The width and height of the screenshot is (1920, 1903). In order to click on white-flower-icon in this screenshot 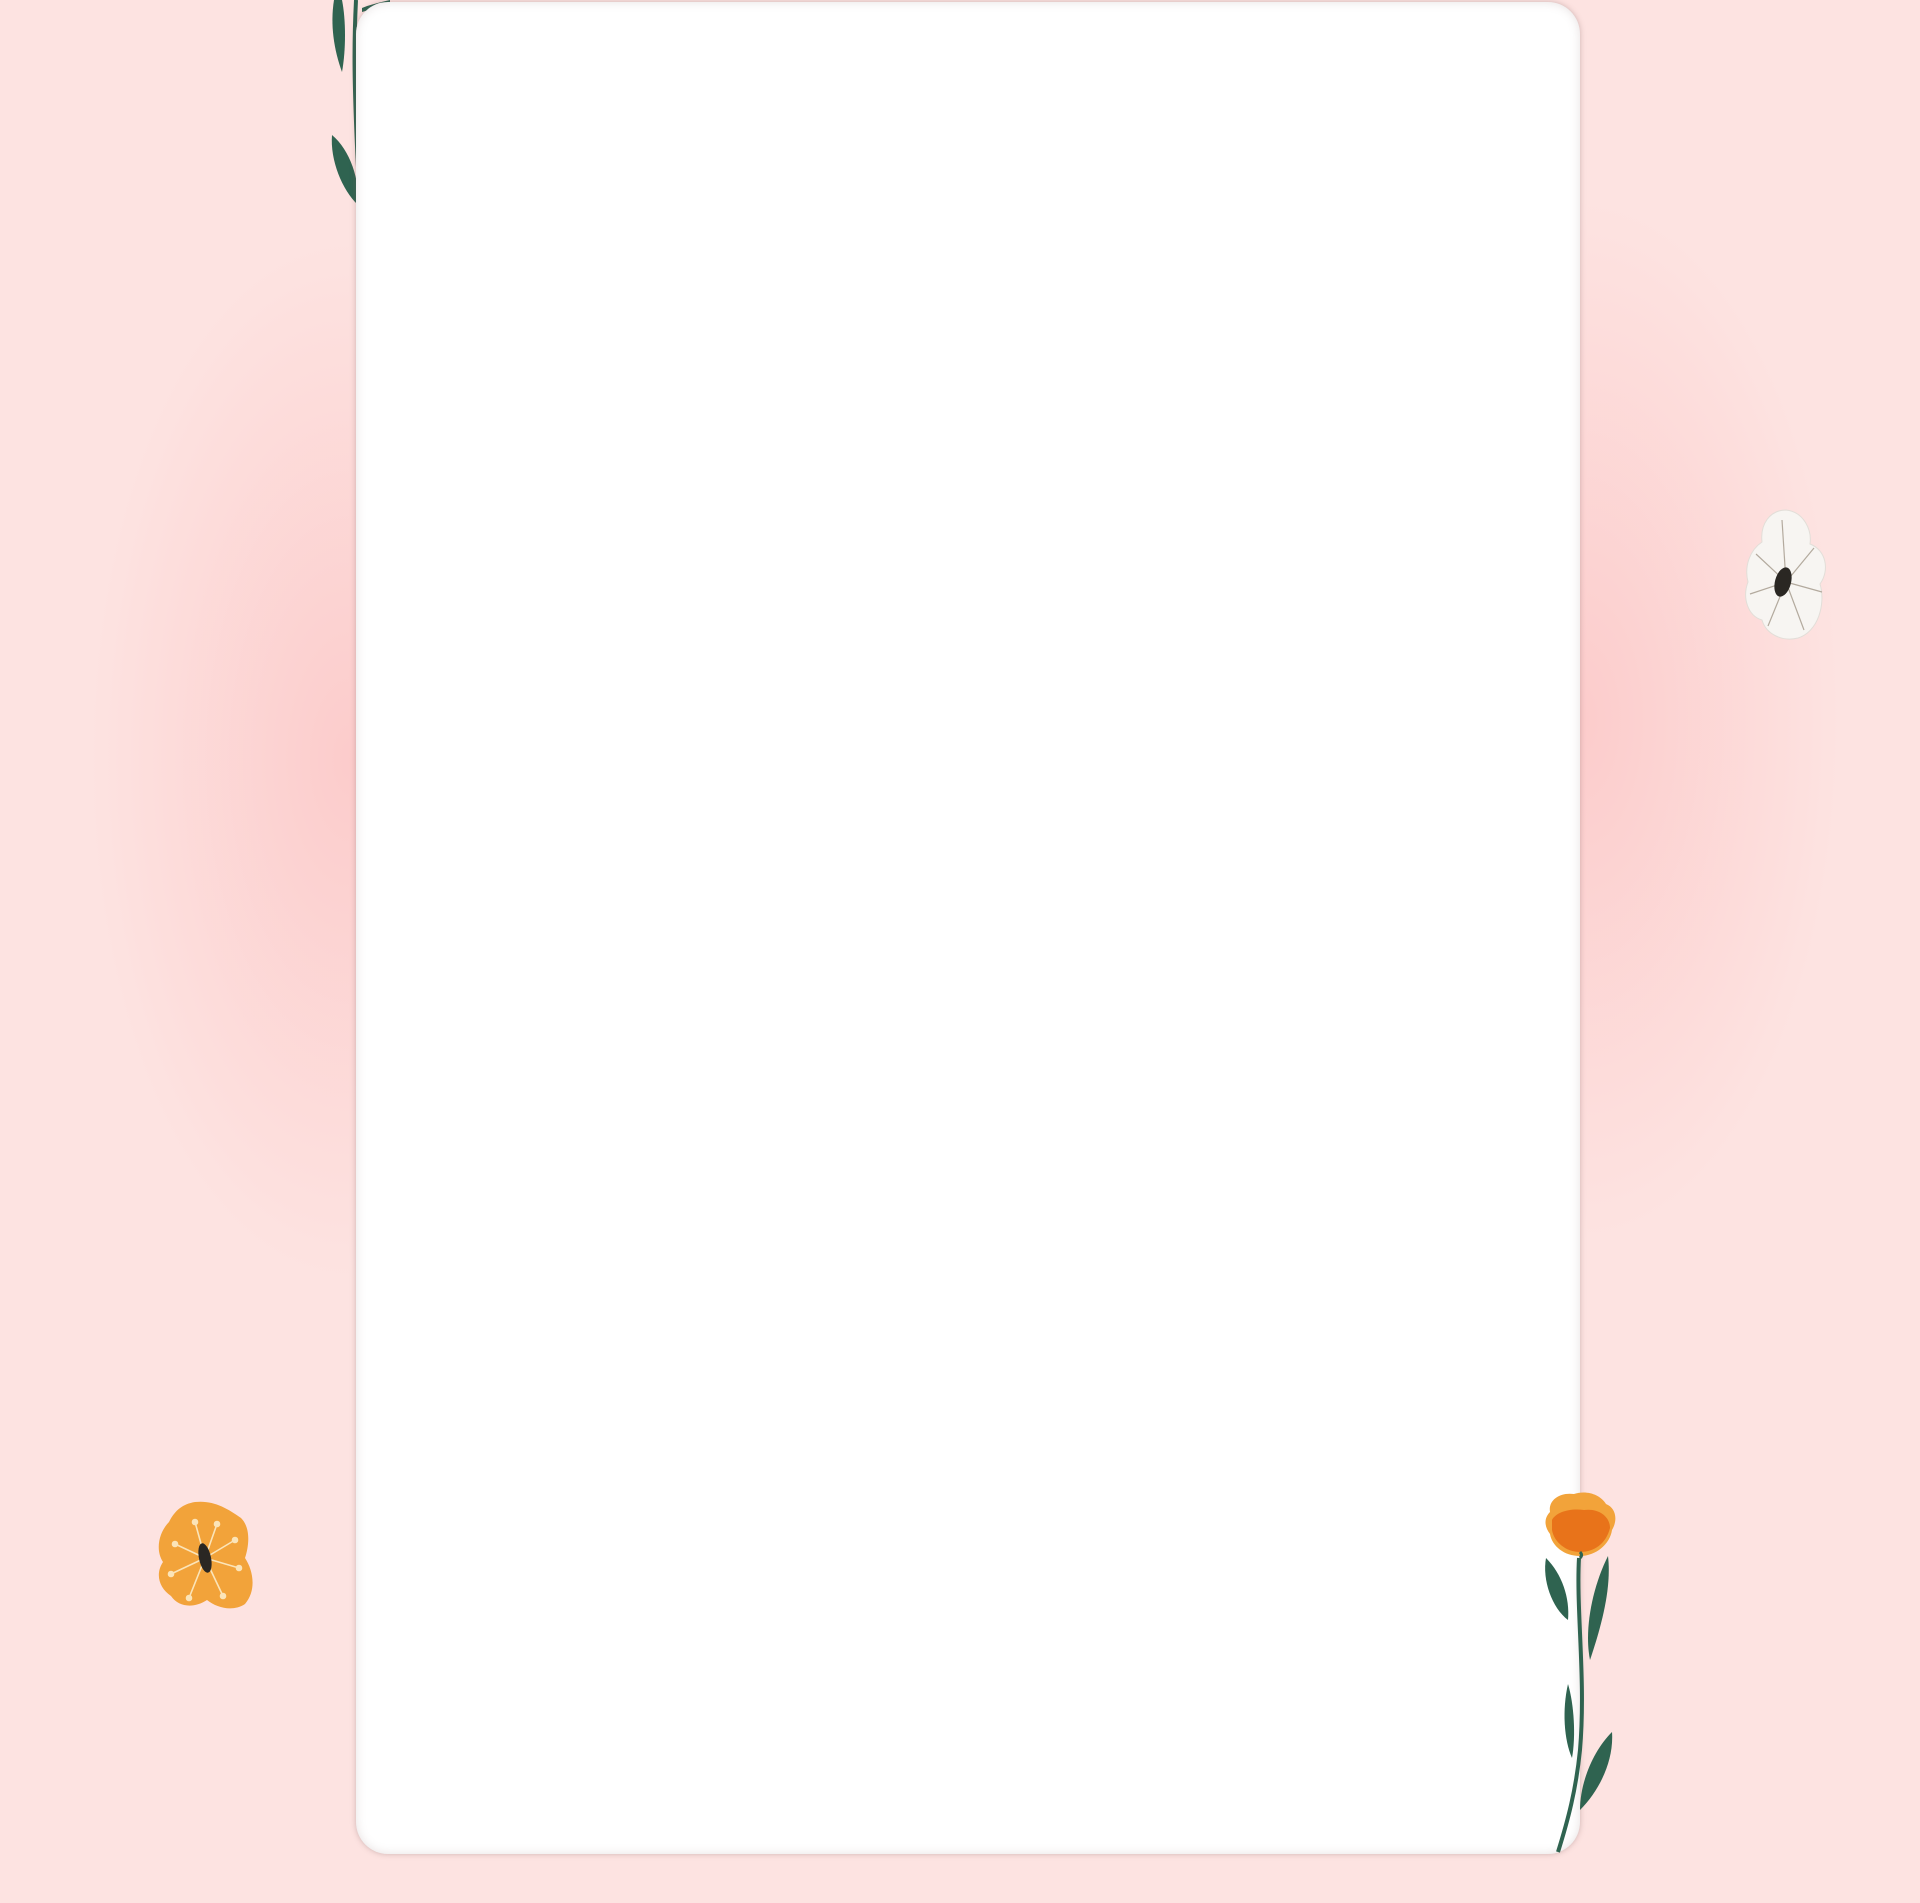, I will do `click(1785, 574)`.